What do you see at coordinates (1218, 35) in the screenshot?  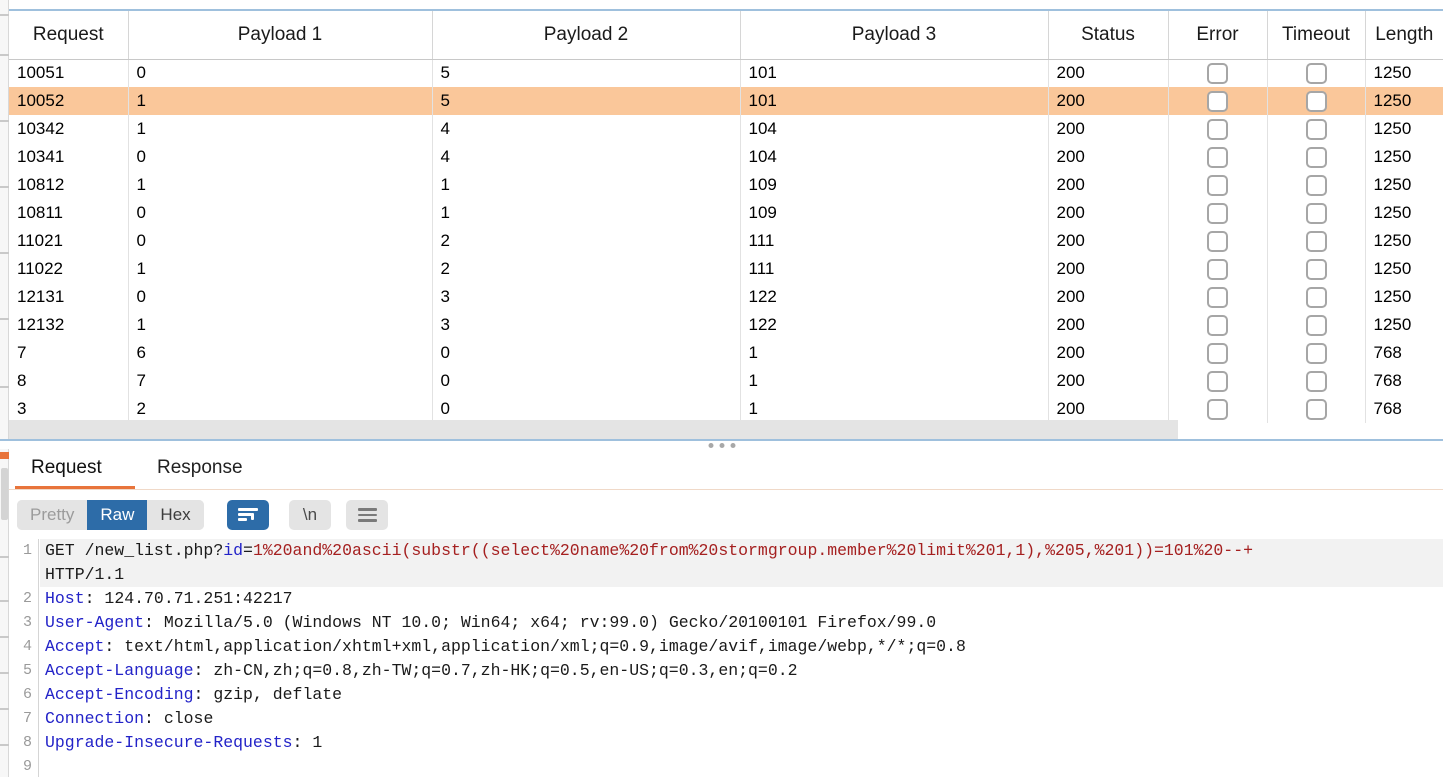 I see `column-header-error: Error` at bounding box center [1218, 35].